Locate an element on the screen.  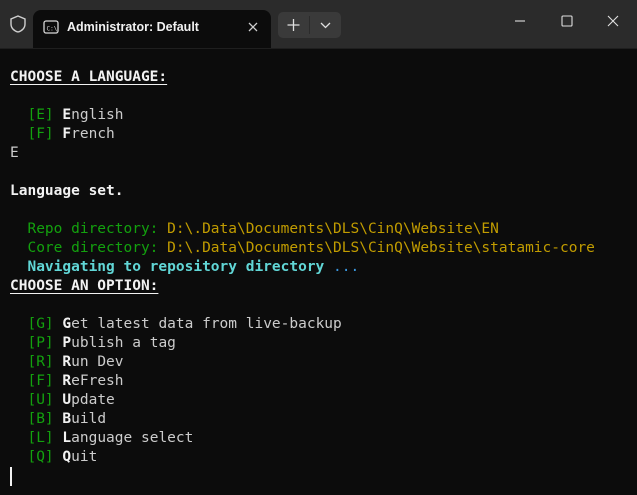
language-set-message: Language set. is located at coordinates (67, 191).